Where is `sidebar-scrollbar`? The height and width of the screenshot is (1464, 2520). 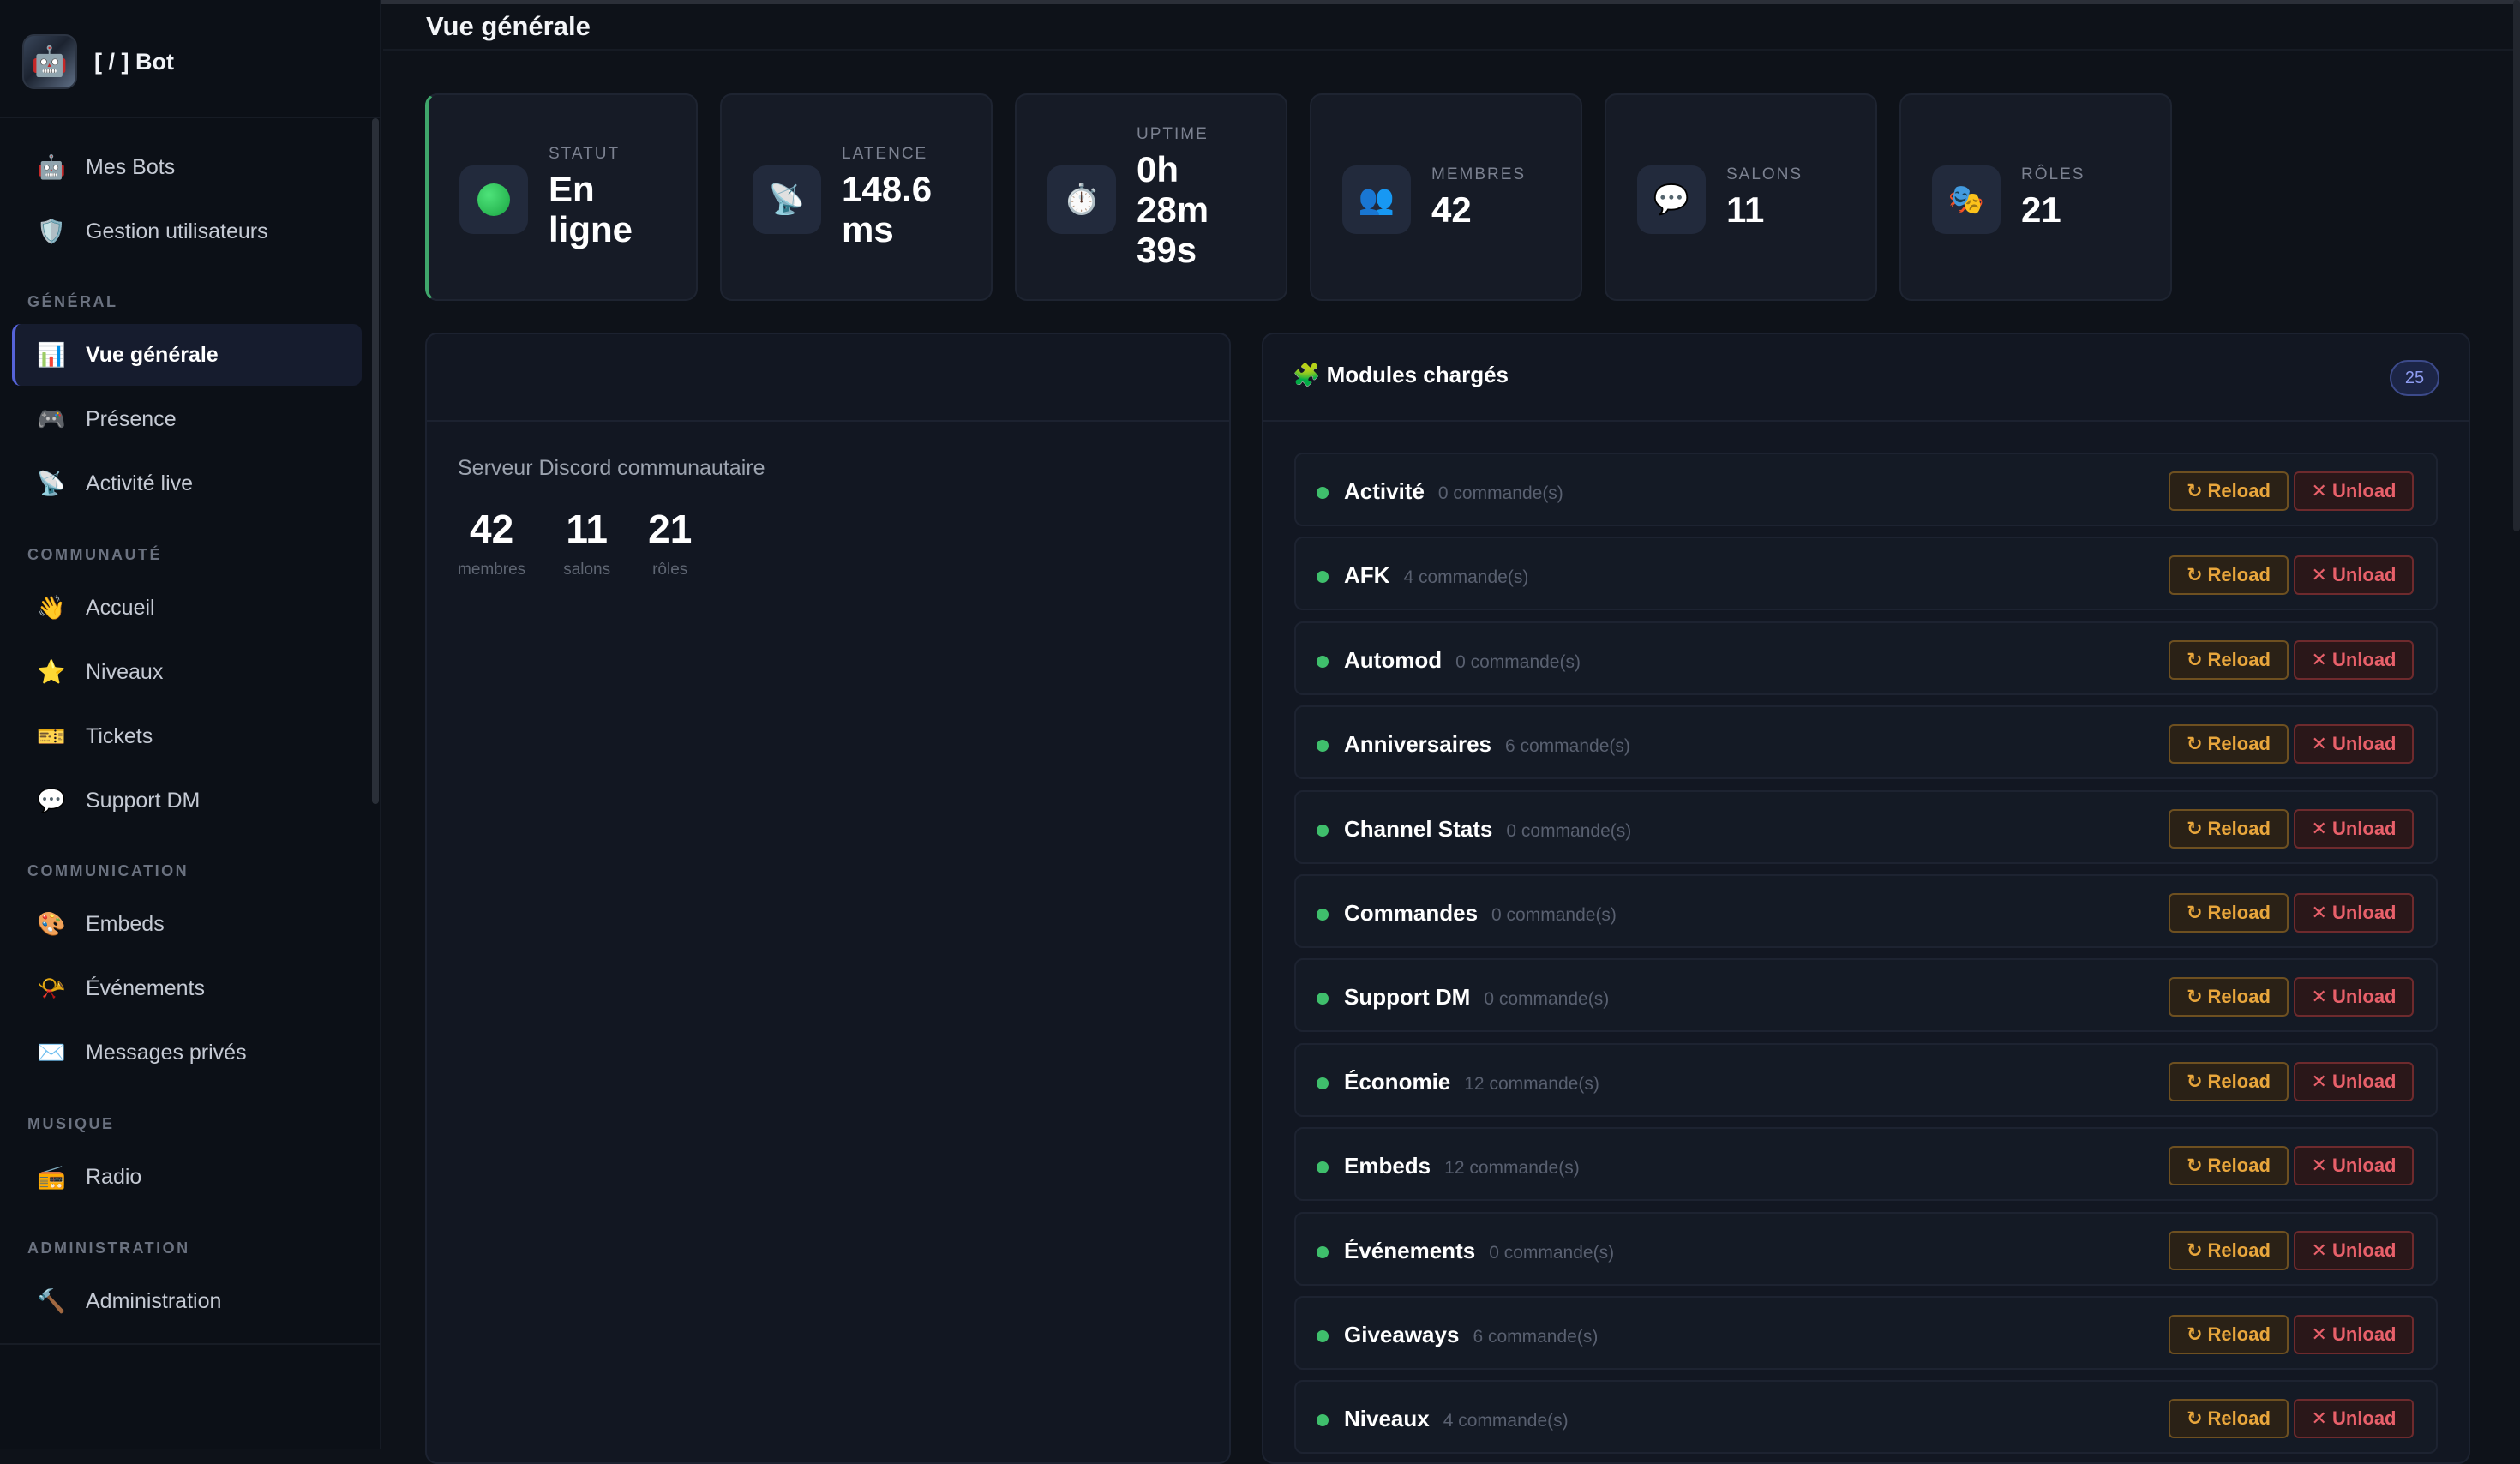
sidebar-scrollbar is located at coordinates (375, 461).